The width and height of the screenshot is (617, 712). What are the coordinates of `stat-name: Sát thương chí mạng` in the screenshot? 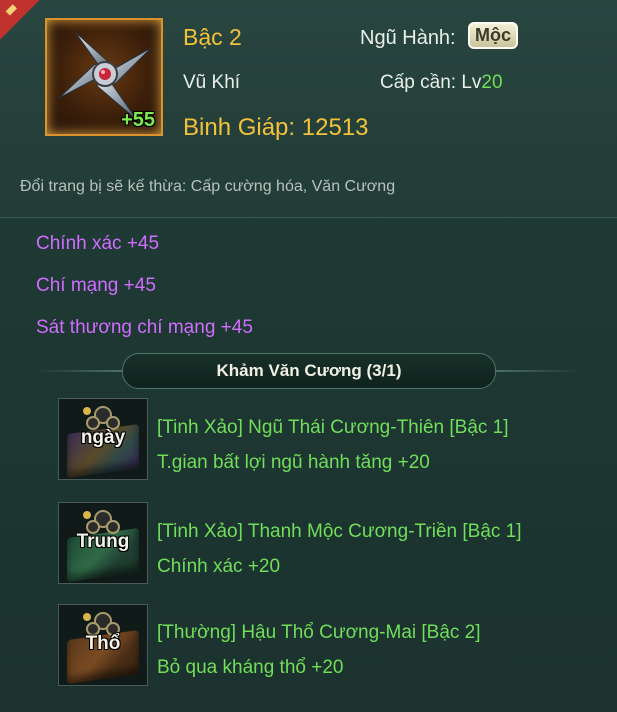 It's located at (126, 327).